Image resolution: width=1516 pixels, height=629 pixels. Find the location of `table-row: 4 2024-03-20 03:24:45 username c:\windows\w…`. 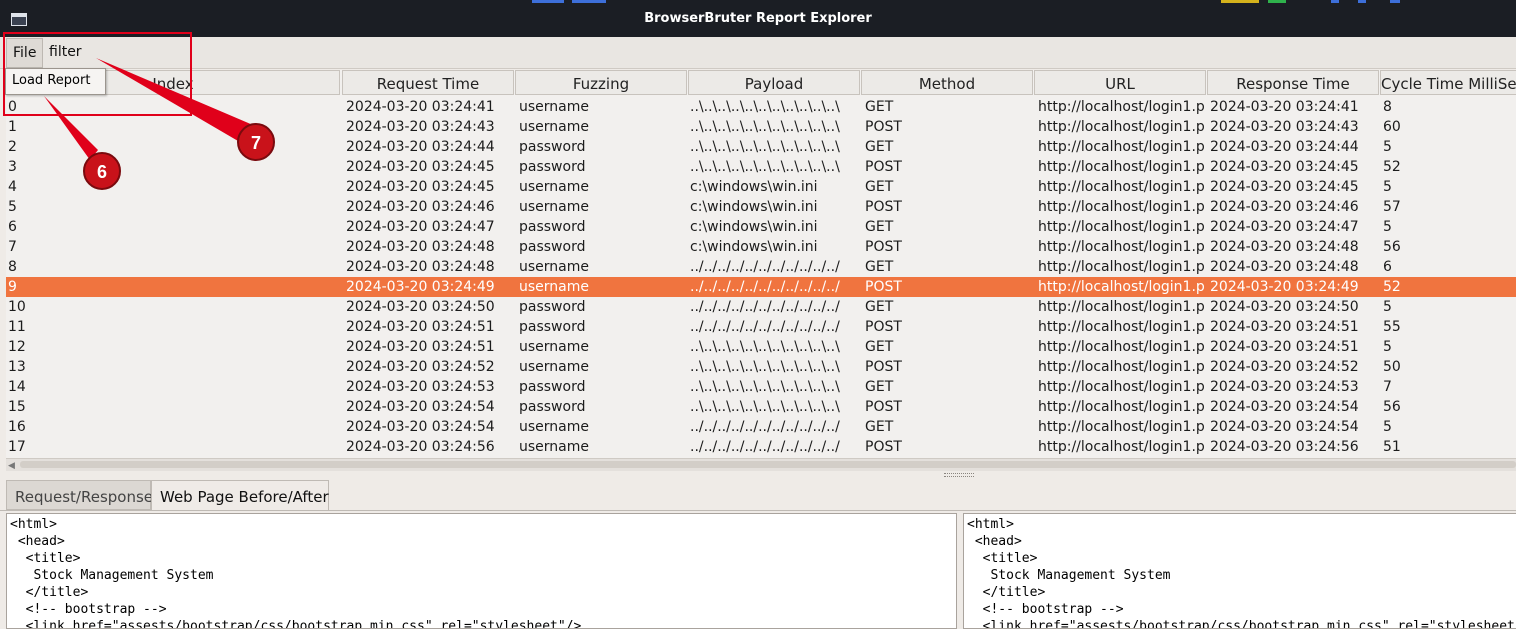

table-row: 4 2024-03-20 03:24:45 username c:\windows\w… is located at coordinates (761, 187).